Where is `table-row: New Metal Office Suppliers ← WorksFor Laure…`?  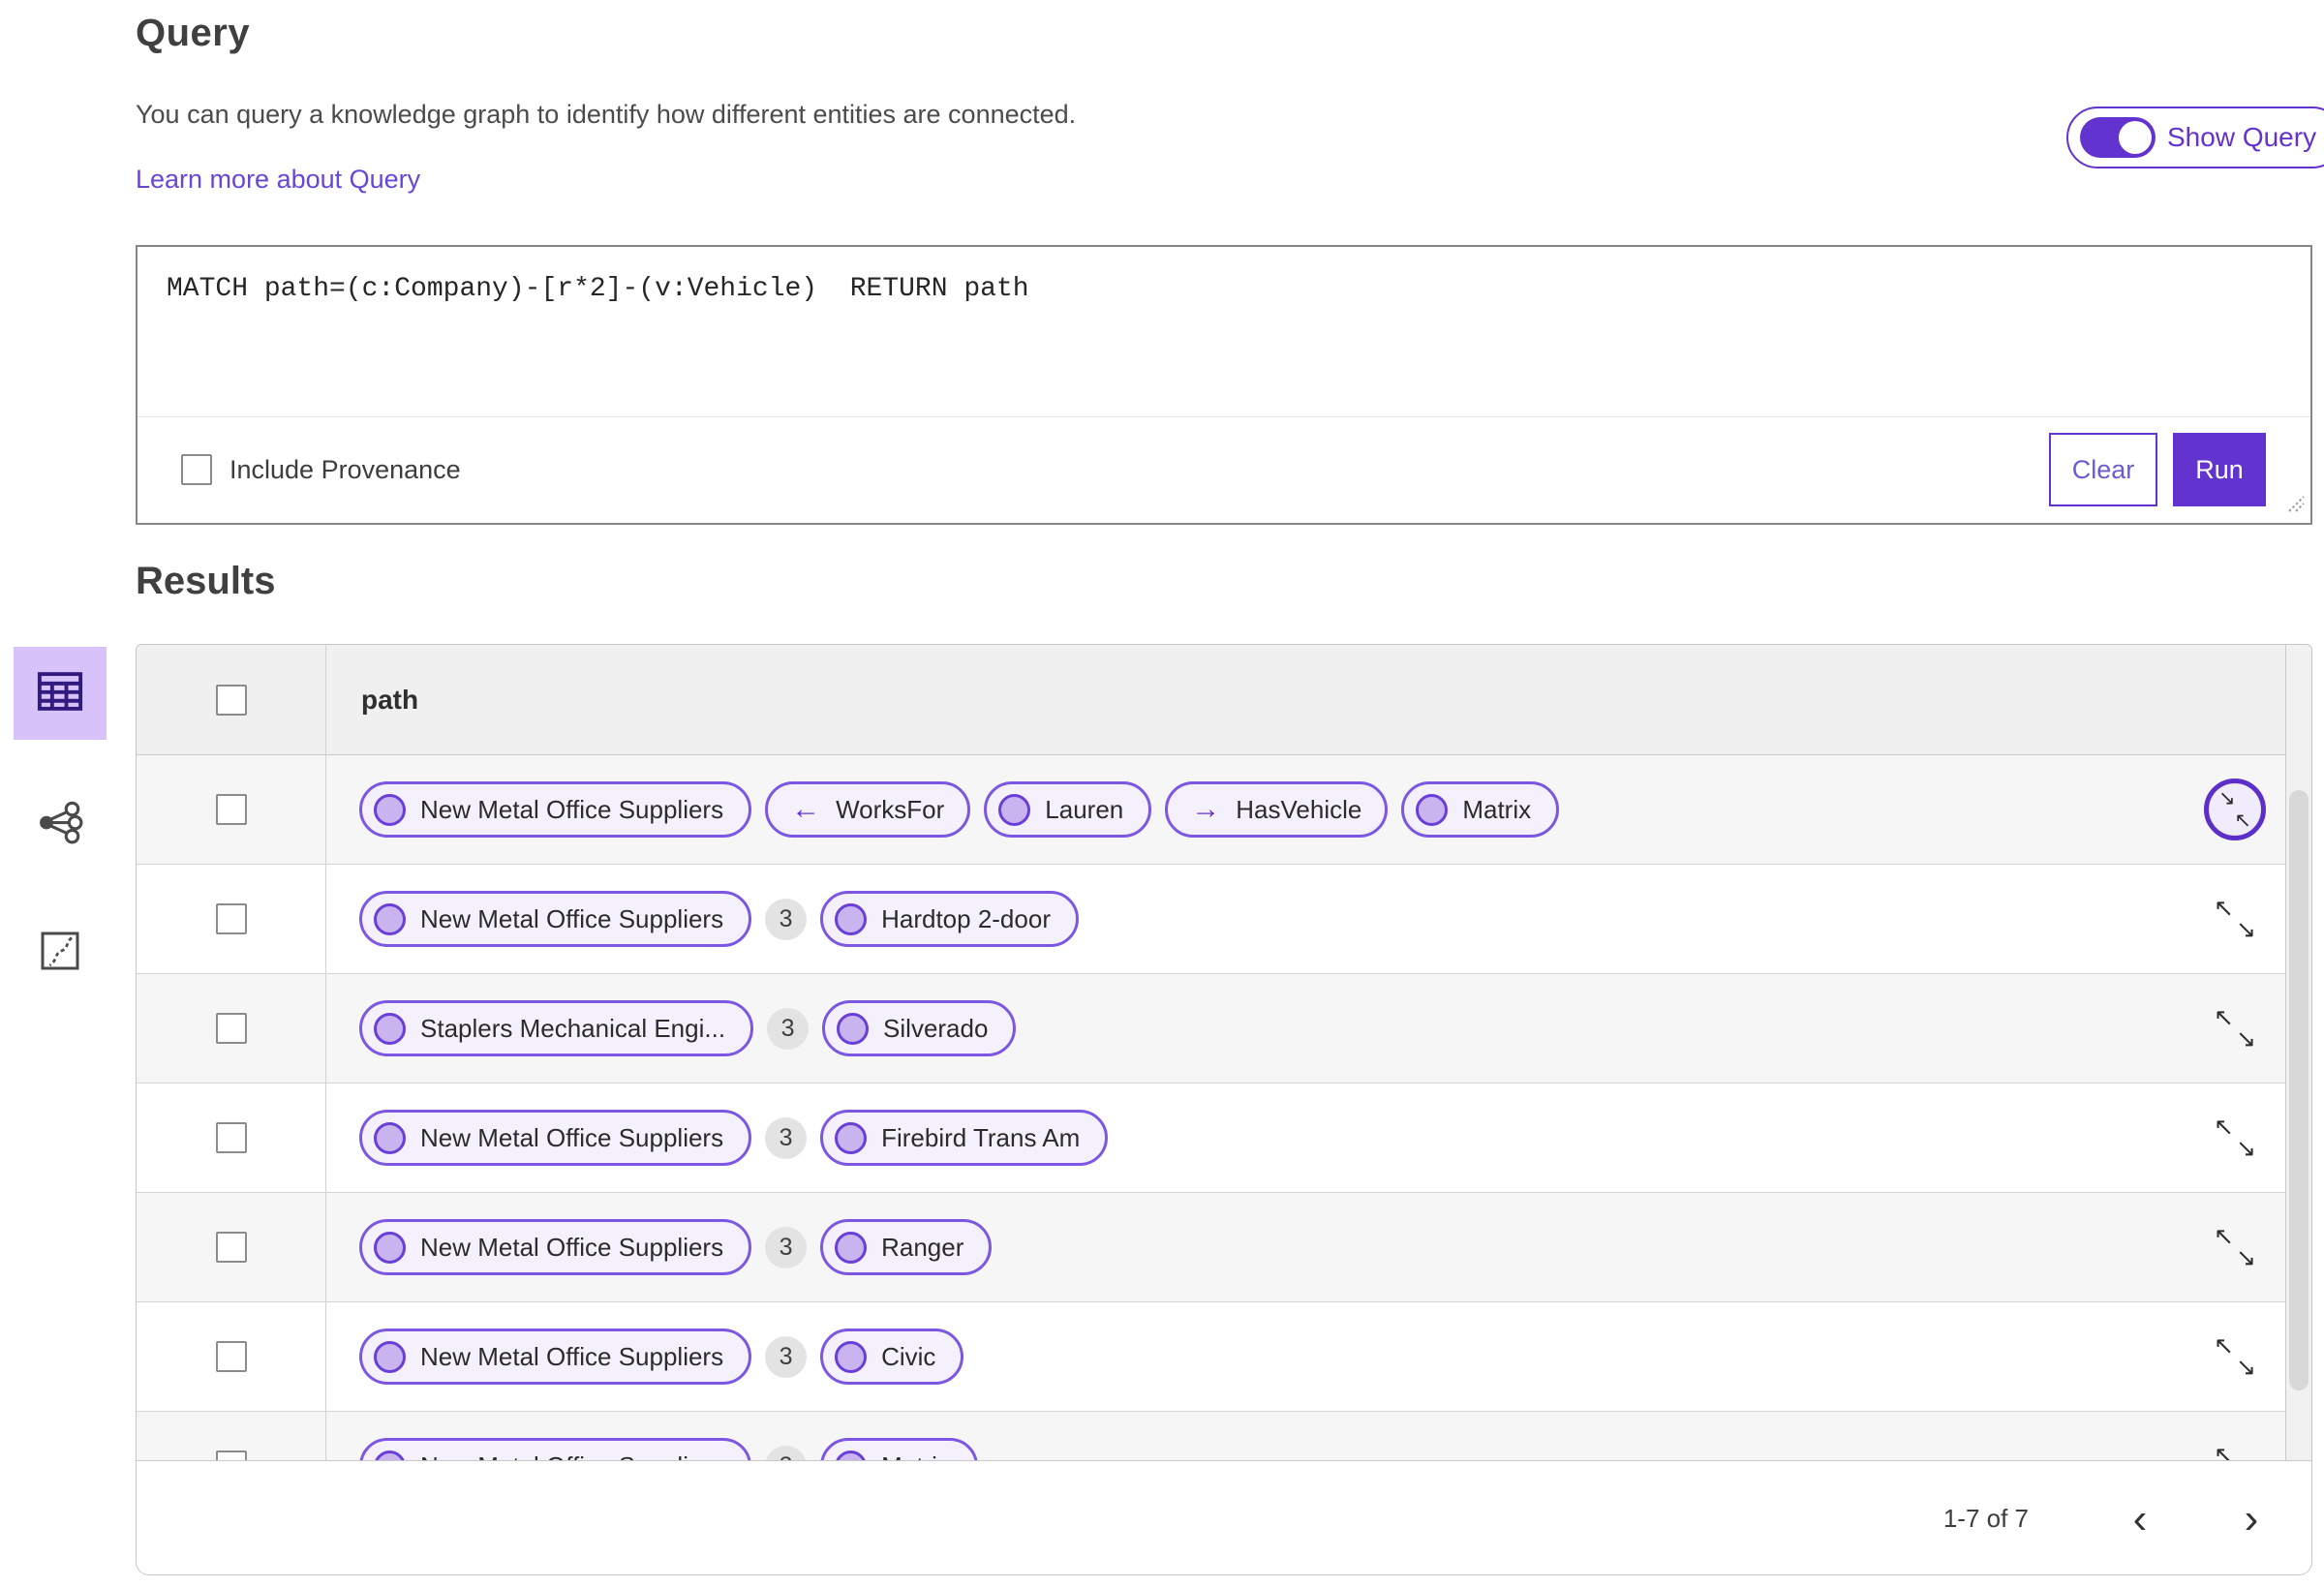
table-row: New Metal Office Suppliers ← WorksFor Laure… is located at coordinates (1211, 810).